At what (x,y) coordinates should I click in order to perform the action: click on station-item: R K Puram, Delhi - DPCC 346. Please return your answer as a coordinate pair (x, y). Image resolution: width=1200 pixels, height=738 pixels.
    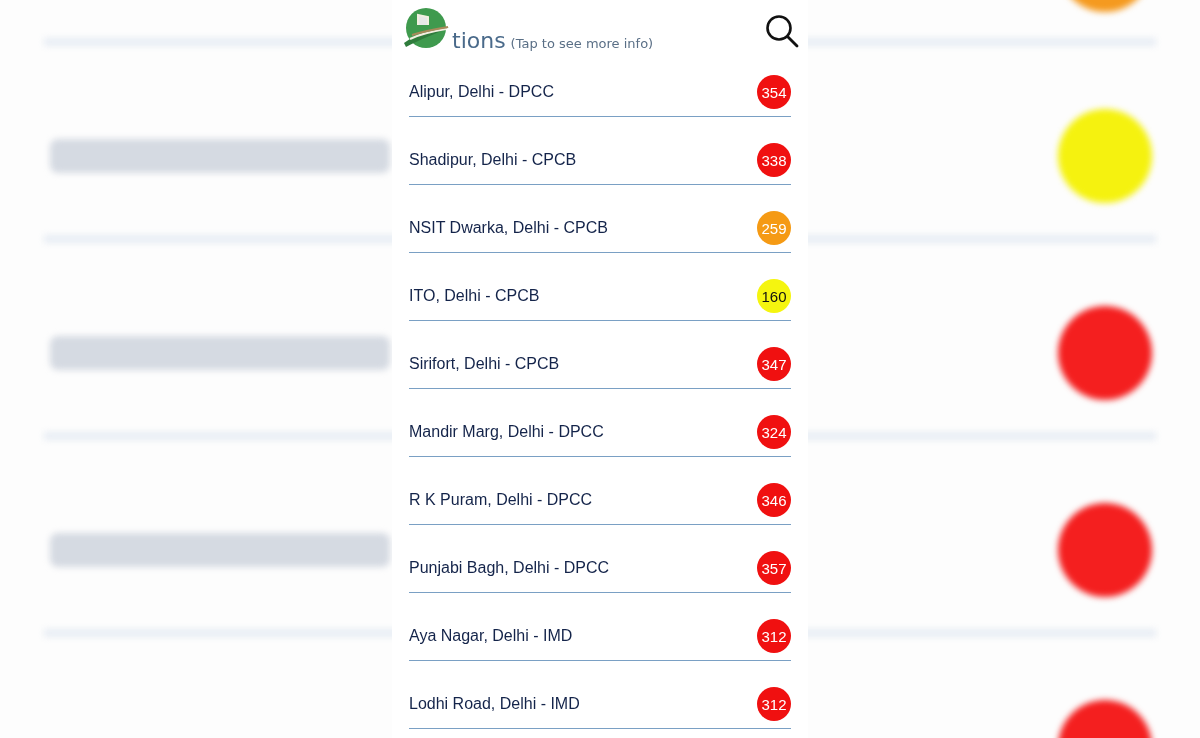
    Looking at the image, I should click on (600, 491).